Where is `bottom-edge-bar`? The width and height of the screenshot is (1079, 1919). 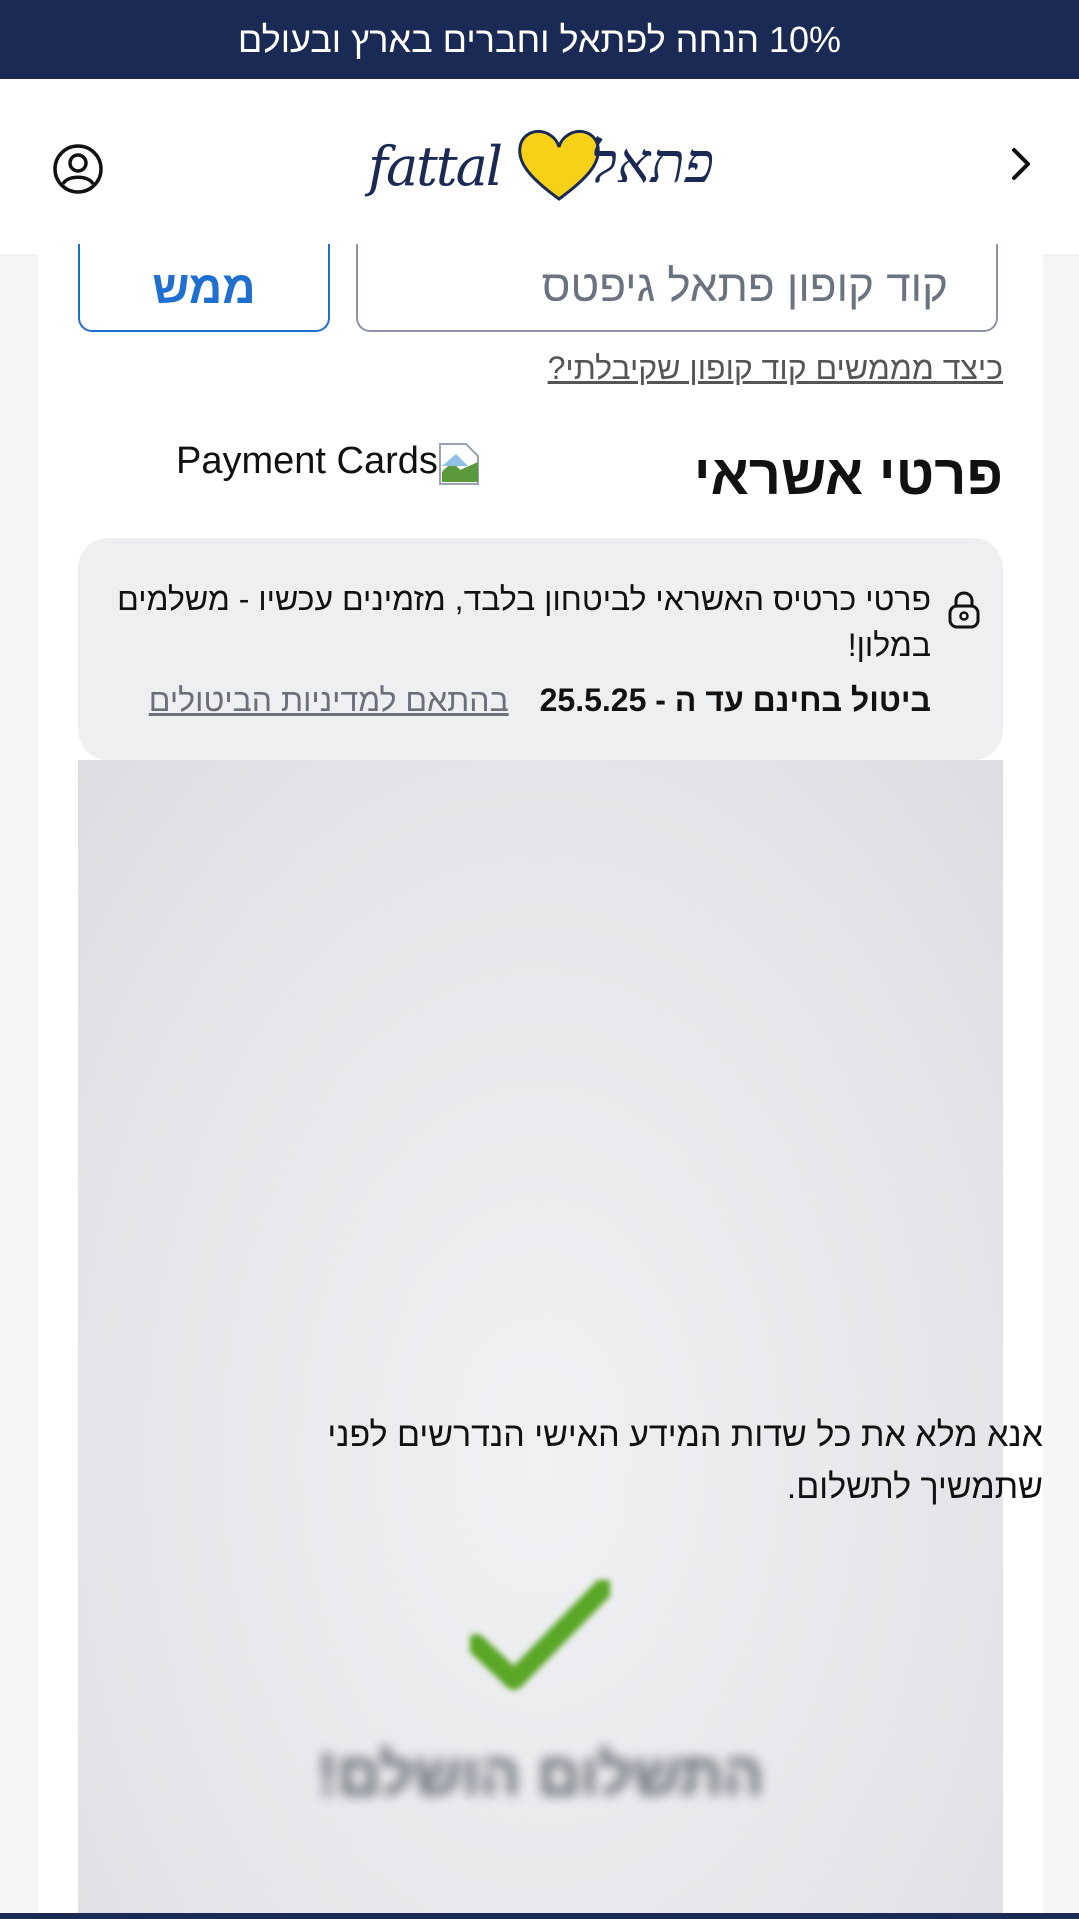 bottom-edge-bar is located at coordinates (539, 1916).